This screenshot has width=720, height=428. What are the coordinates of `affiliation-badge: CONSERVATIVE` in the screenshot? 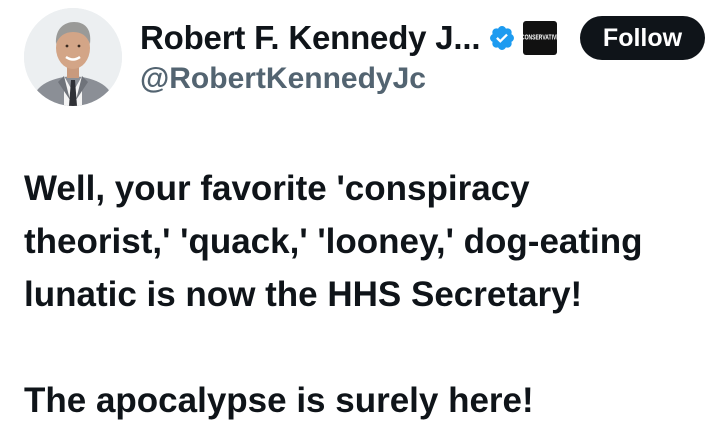 It's located at (540, 38).